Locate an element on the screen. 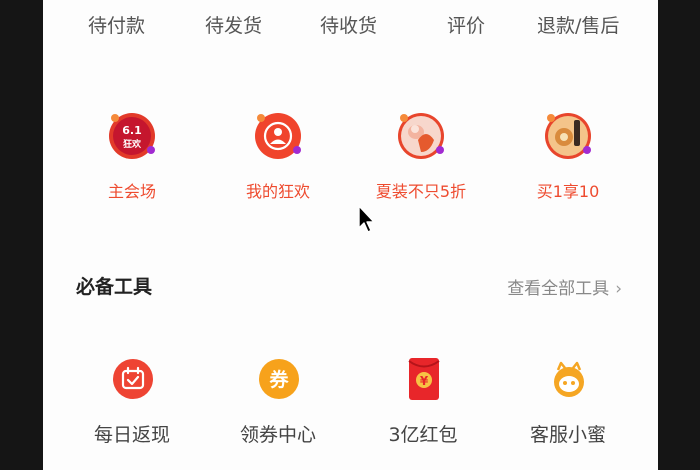  assistant-bot-icon is located at coordinates (569, 379).